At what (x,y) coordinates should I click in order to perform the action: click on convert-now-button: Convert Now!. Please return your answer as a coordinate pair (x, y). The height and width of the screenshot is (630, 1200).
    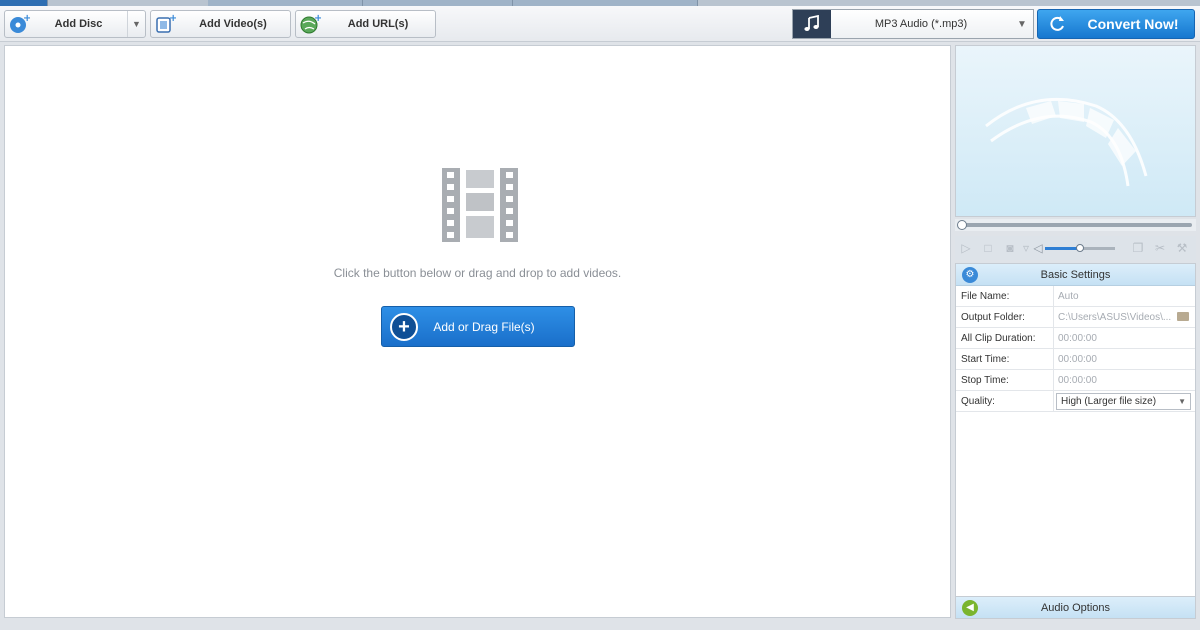
    Looking at the image, I should click on (1116, 24).